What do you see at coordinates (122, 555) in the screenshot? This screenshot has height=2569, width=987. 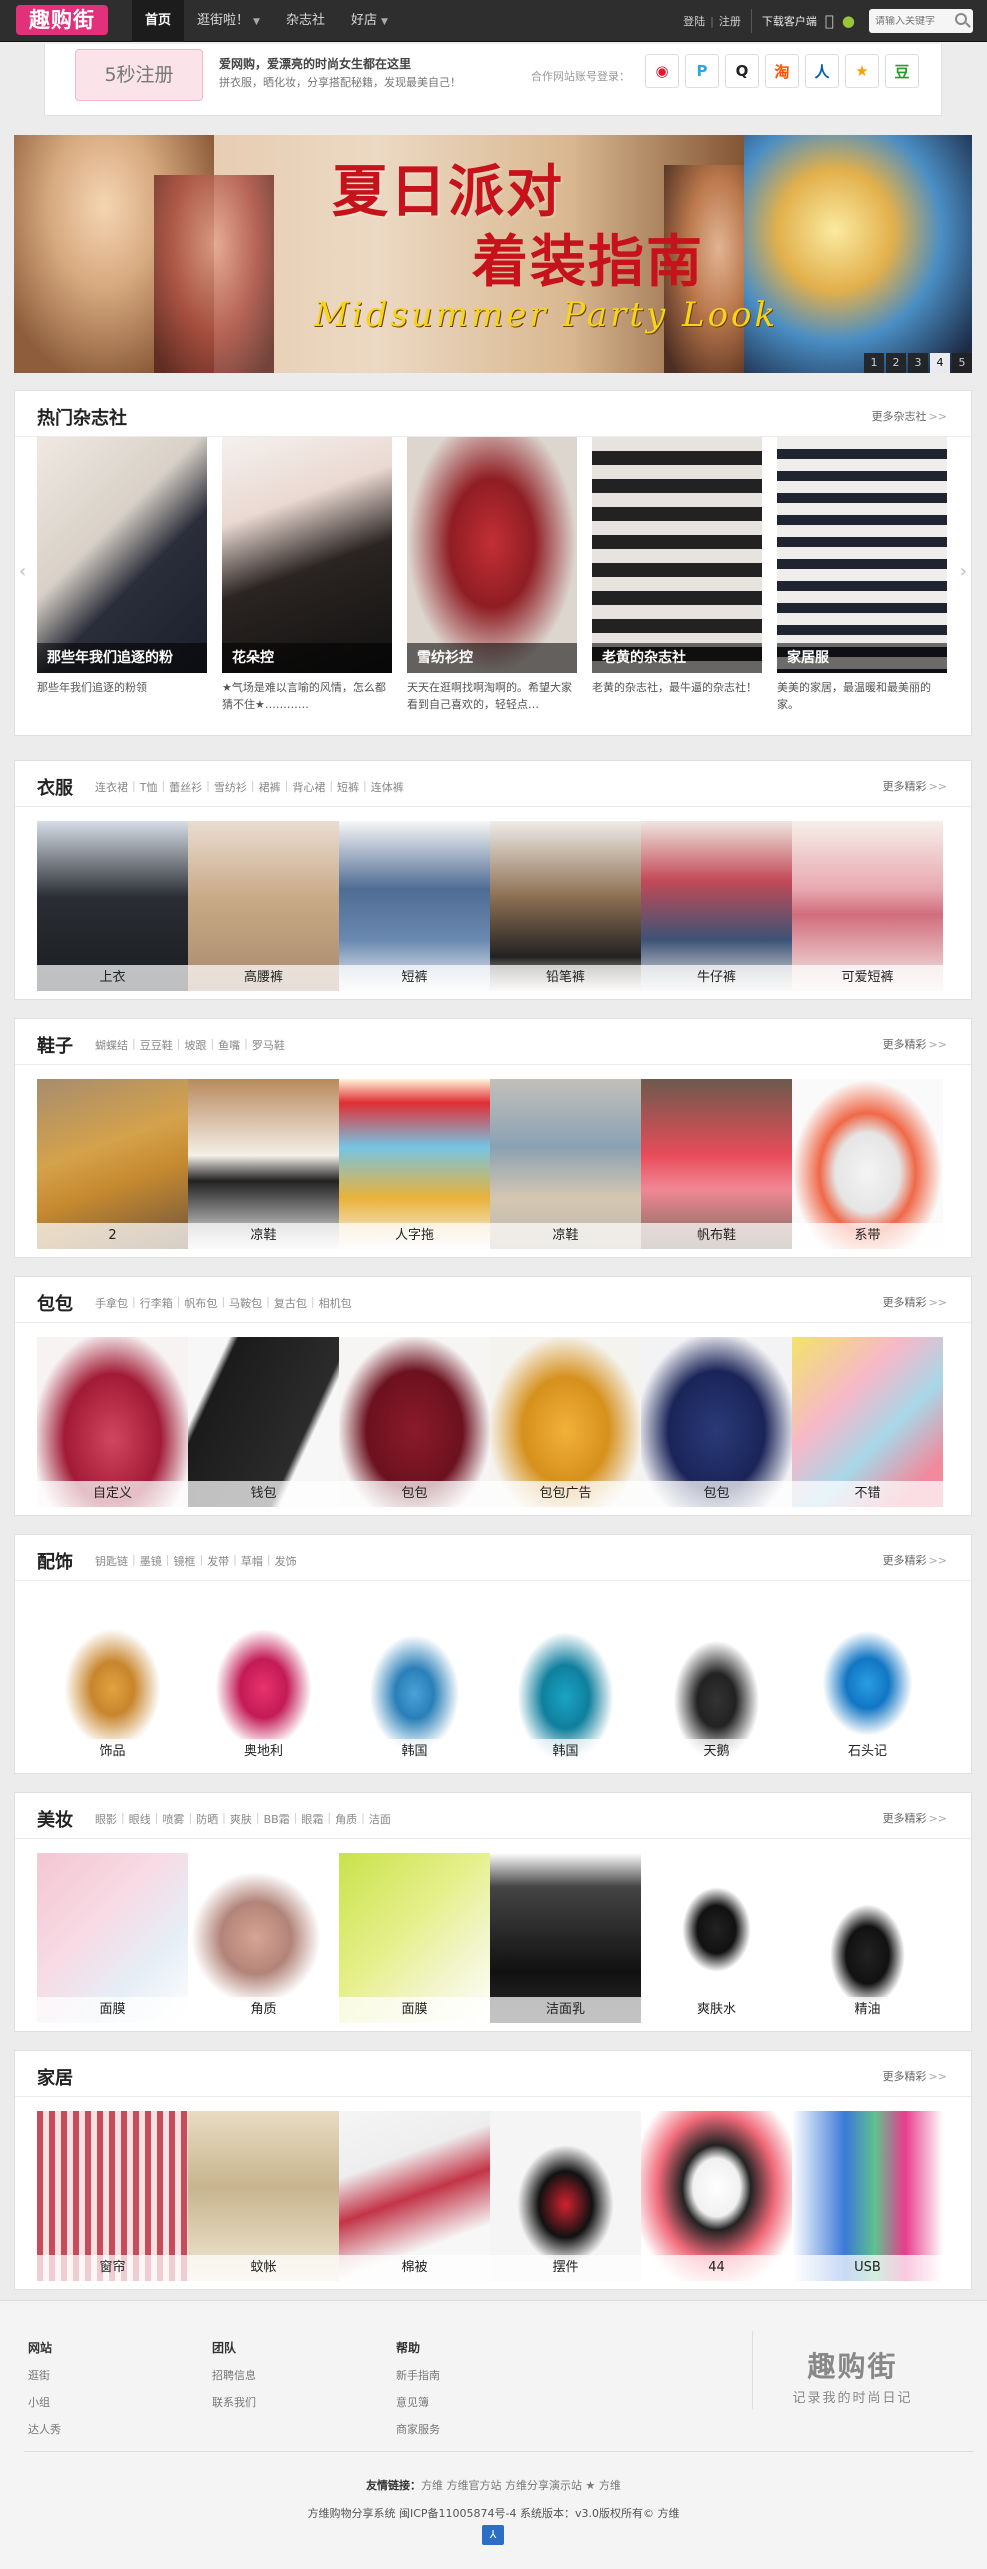 I see `magazine-cover-image: 那些年我们追逐的粉` at bounding box center [122, 555].